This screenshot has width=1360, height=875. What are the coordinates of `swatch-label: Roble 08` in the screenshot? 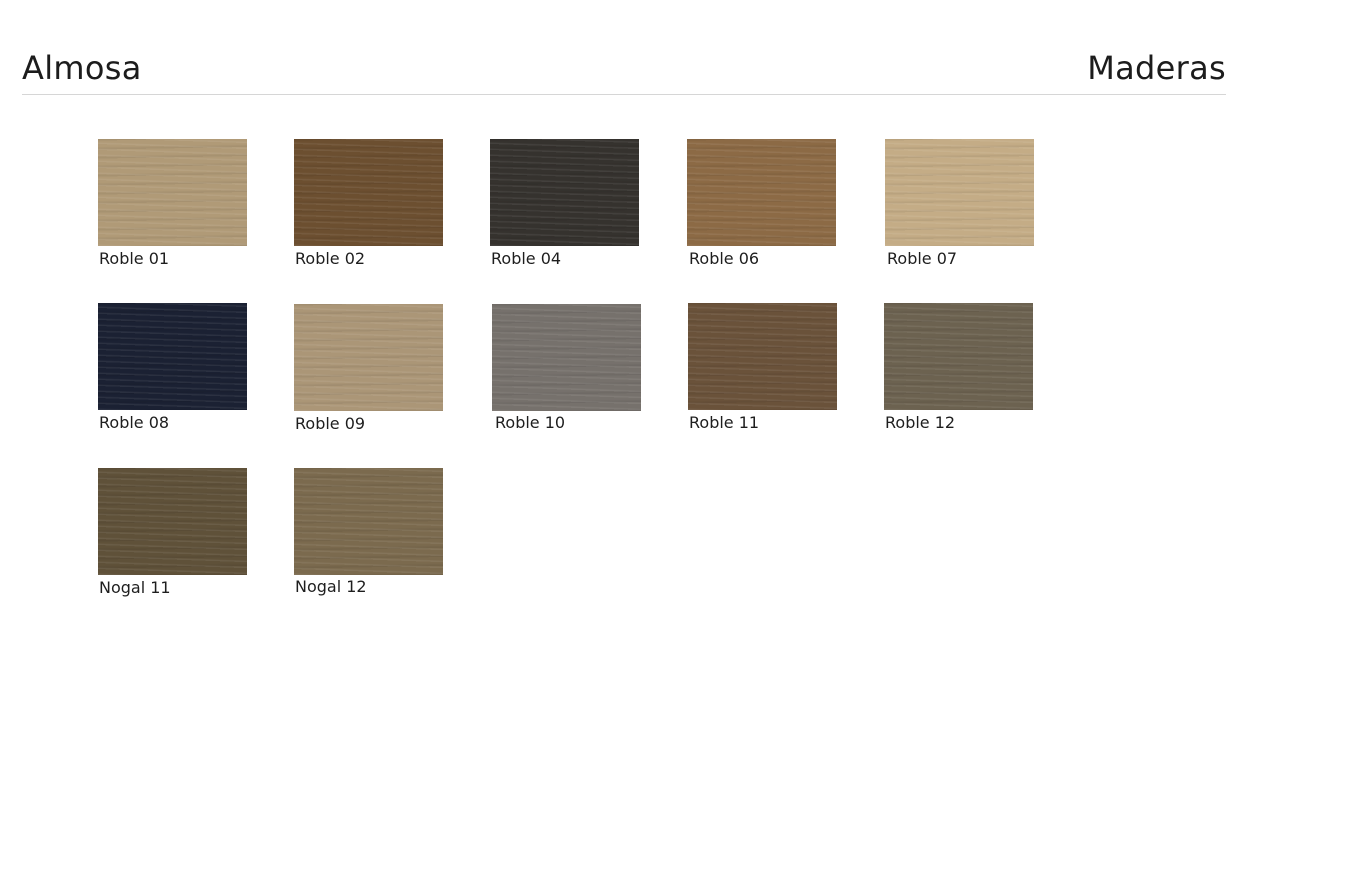 It's located at (134, 422).